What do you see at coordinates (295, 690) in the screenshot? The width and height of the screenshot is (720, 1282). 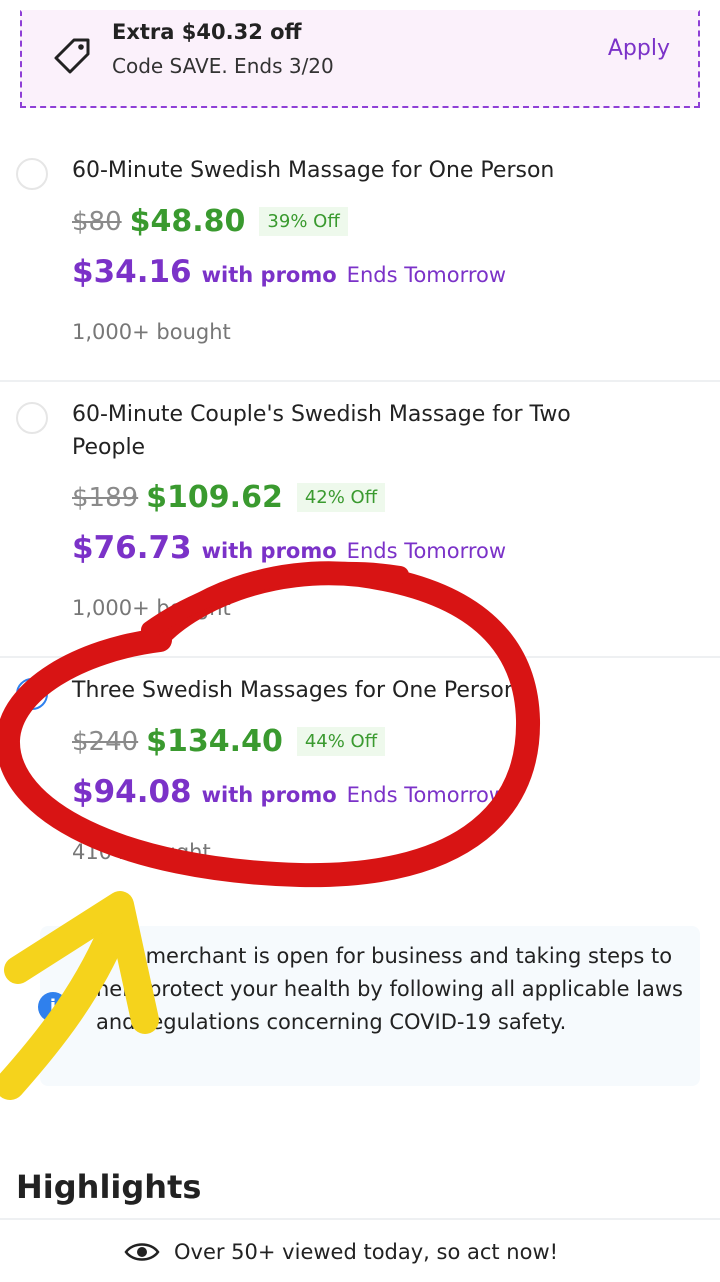 I see `option-title: Three Swedish Massages for One Person` at bounding box center [295, 690].